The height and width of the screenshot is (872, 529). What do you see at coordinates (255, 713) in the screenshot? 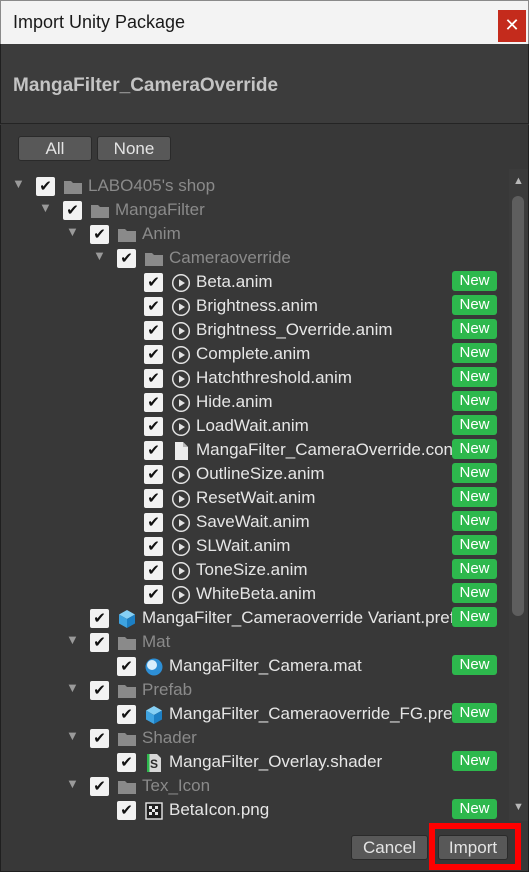
I see `tree-file-row: ✔ MangaFilter_Cameraoverride_FG.prefab New` at bounding box center [255, 713].